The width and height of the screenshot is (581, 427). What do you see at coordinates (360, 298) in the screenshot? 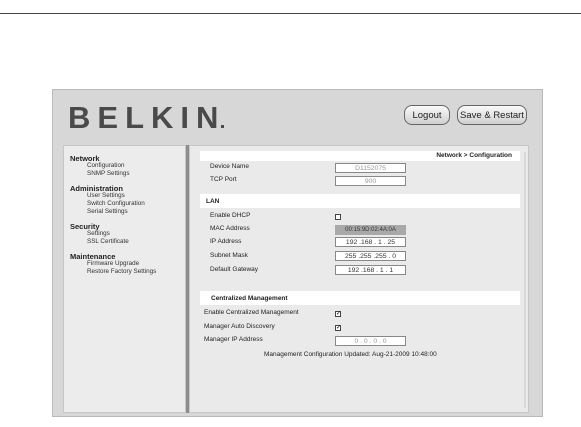
I see `cm-section-bar: Centralized Management` at bounding box center [360, 298].